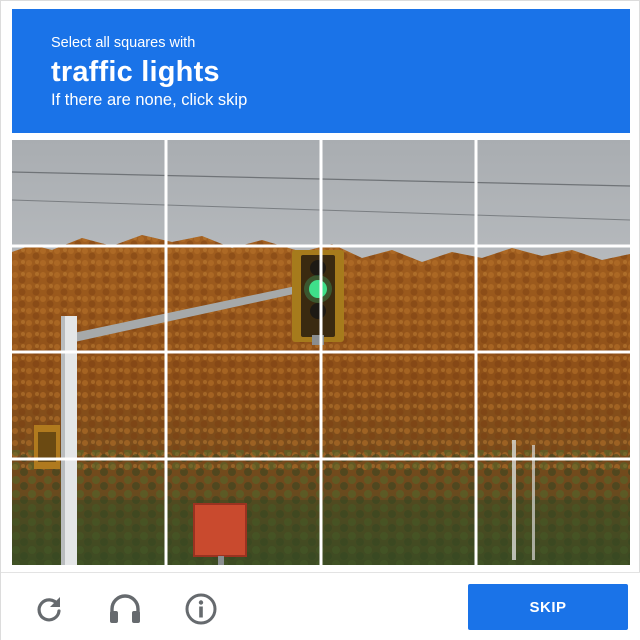 The height and width of the screenshot is (640, 640). I want to click on hint-text: If there are none, click skip, so click(149, 100).